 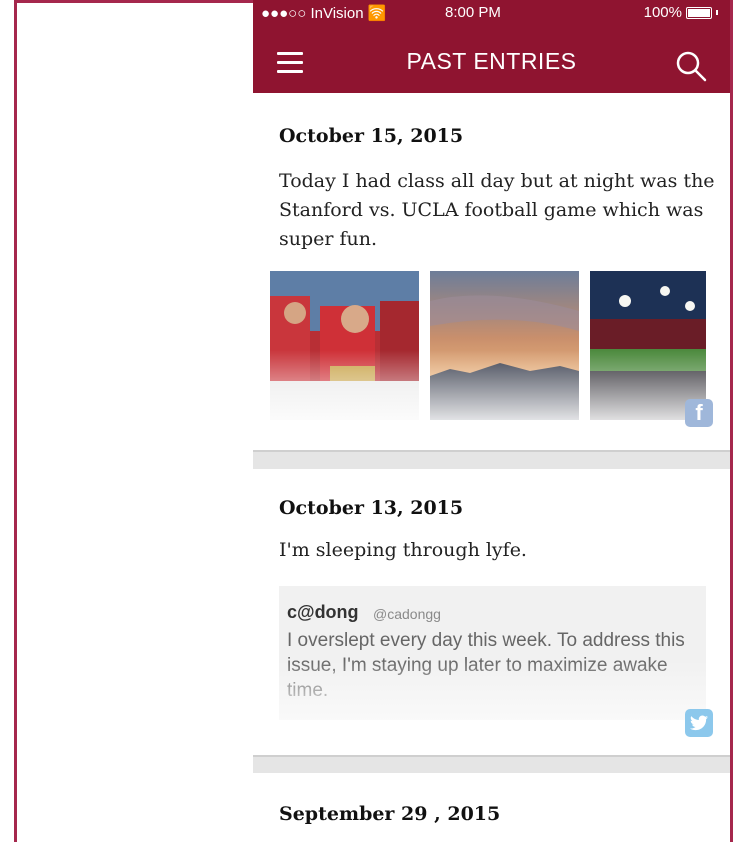 I want to click on search-icon, so click(x=691, y=66).